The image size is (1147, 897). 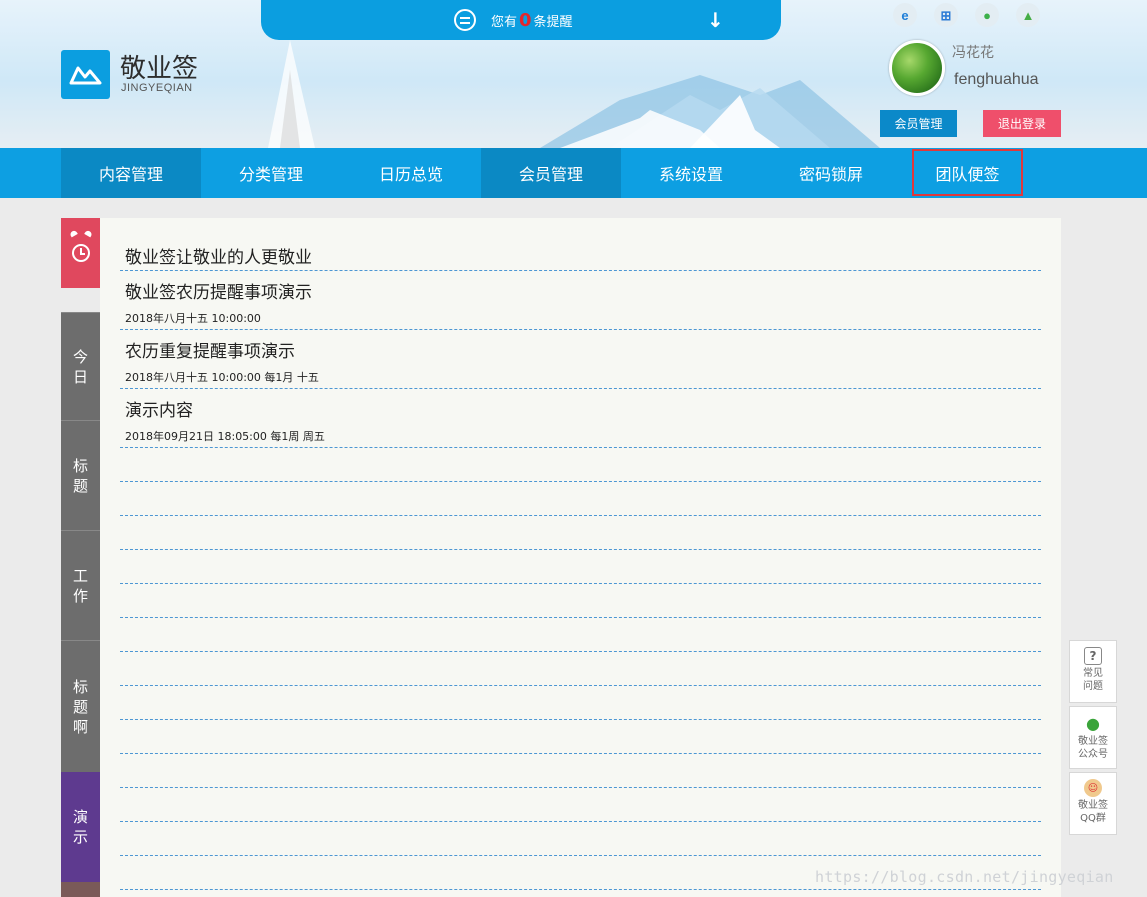 I want to click on wechat-label-1: 敬业签, so click(x=1093, y=741).